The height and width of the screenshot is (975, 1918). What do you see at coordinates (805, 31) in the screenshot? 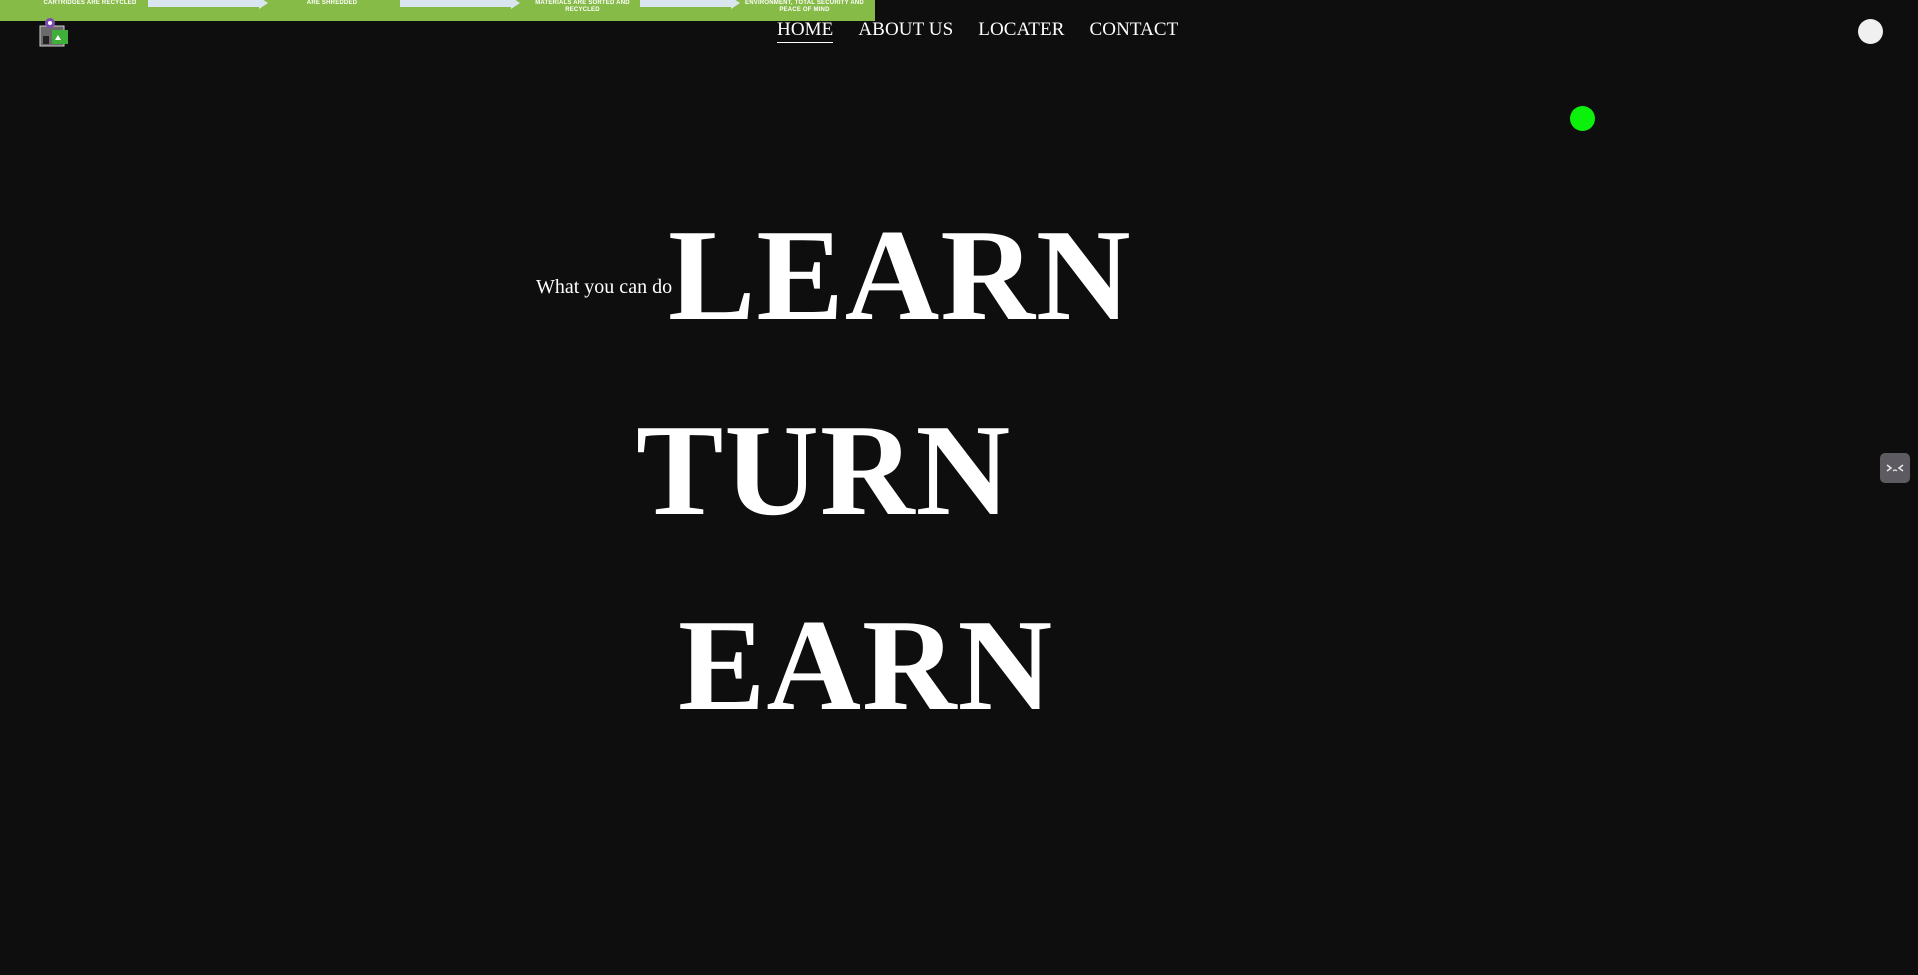
I see `nav-home: HOME` at bounding box center [805, 31].